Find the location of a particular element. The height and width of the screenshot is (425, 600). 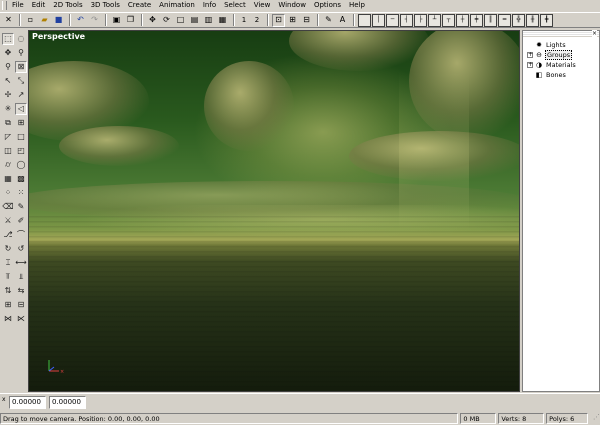

layout-split-v-icon: │ is located at coordinates (378, 20).